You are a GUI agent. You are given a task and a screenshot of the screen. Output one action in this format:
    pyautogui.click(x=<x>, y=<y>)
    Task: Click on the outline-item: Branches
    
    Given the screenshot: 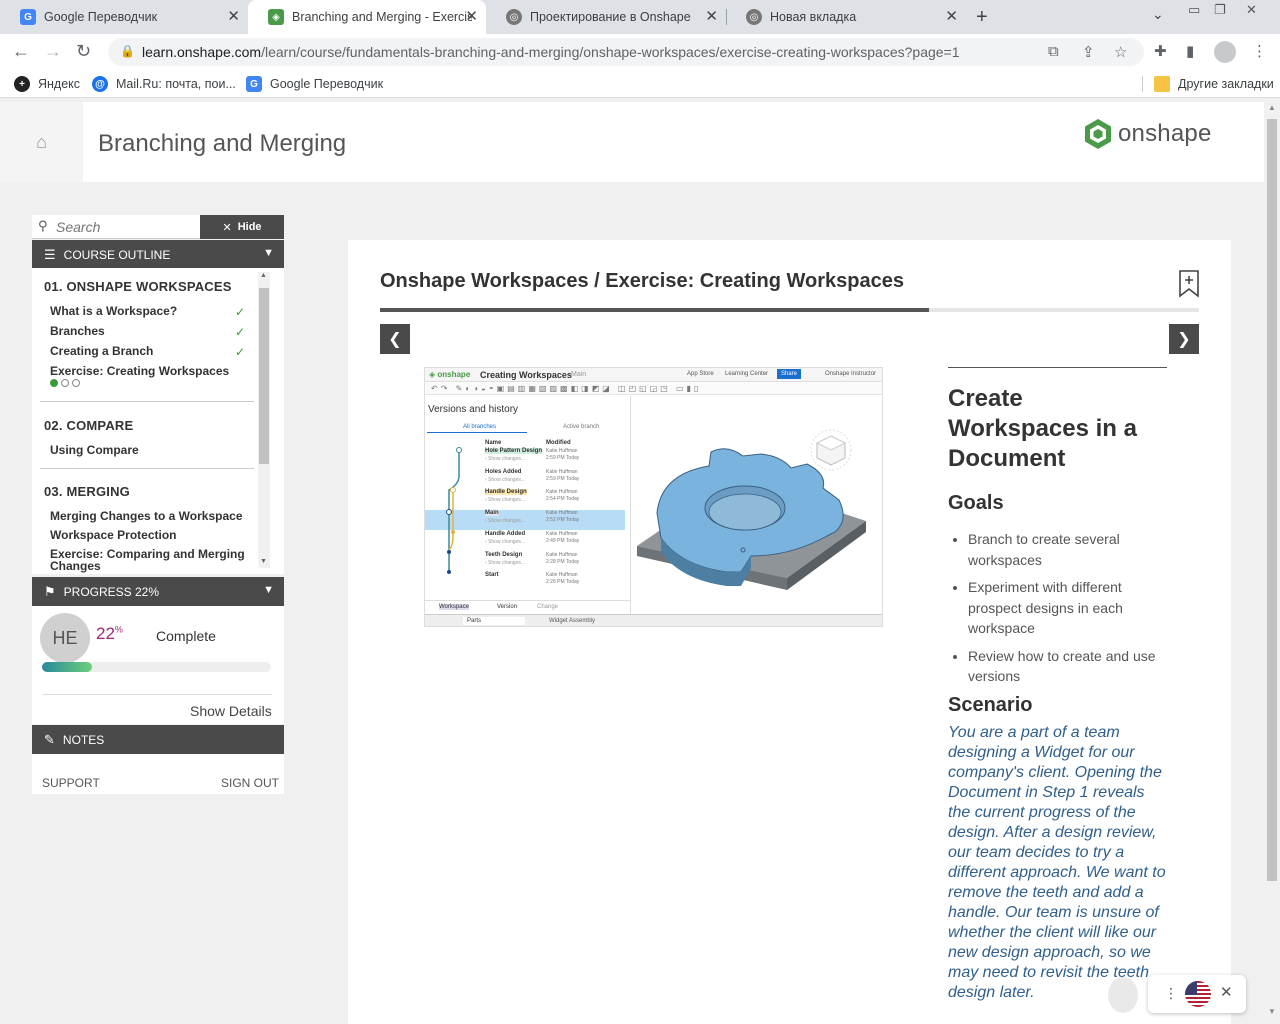 What is the action you would take?
    pyautogui.click(x=150, y=331)
    